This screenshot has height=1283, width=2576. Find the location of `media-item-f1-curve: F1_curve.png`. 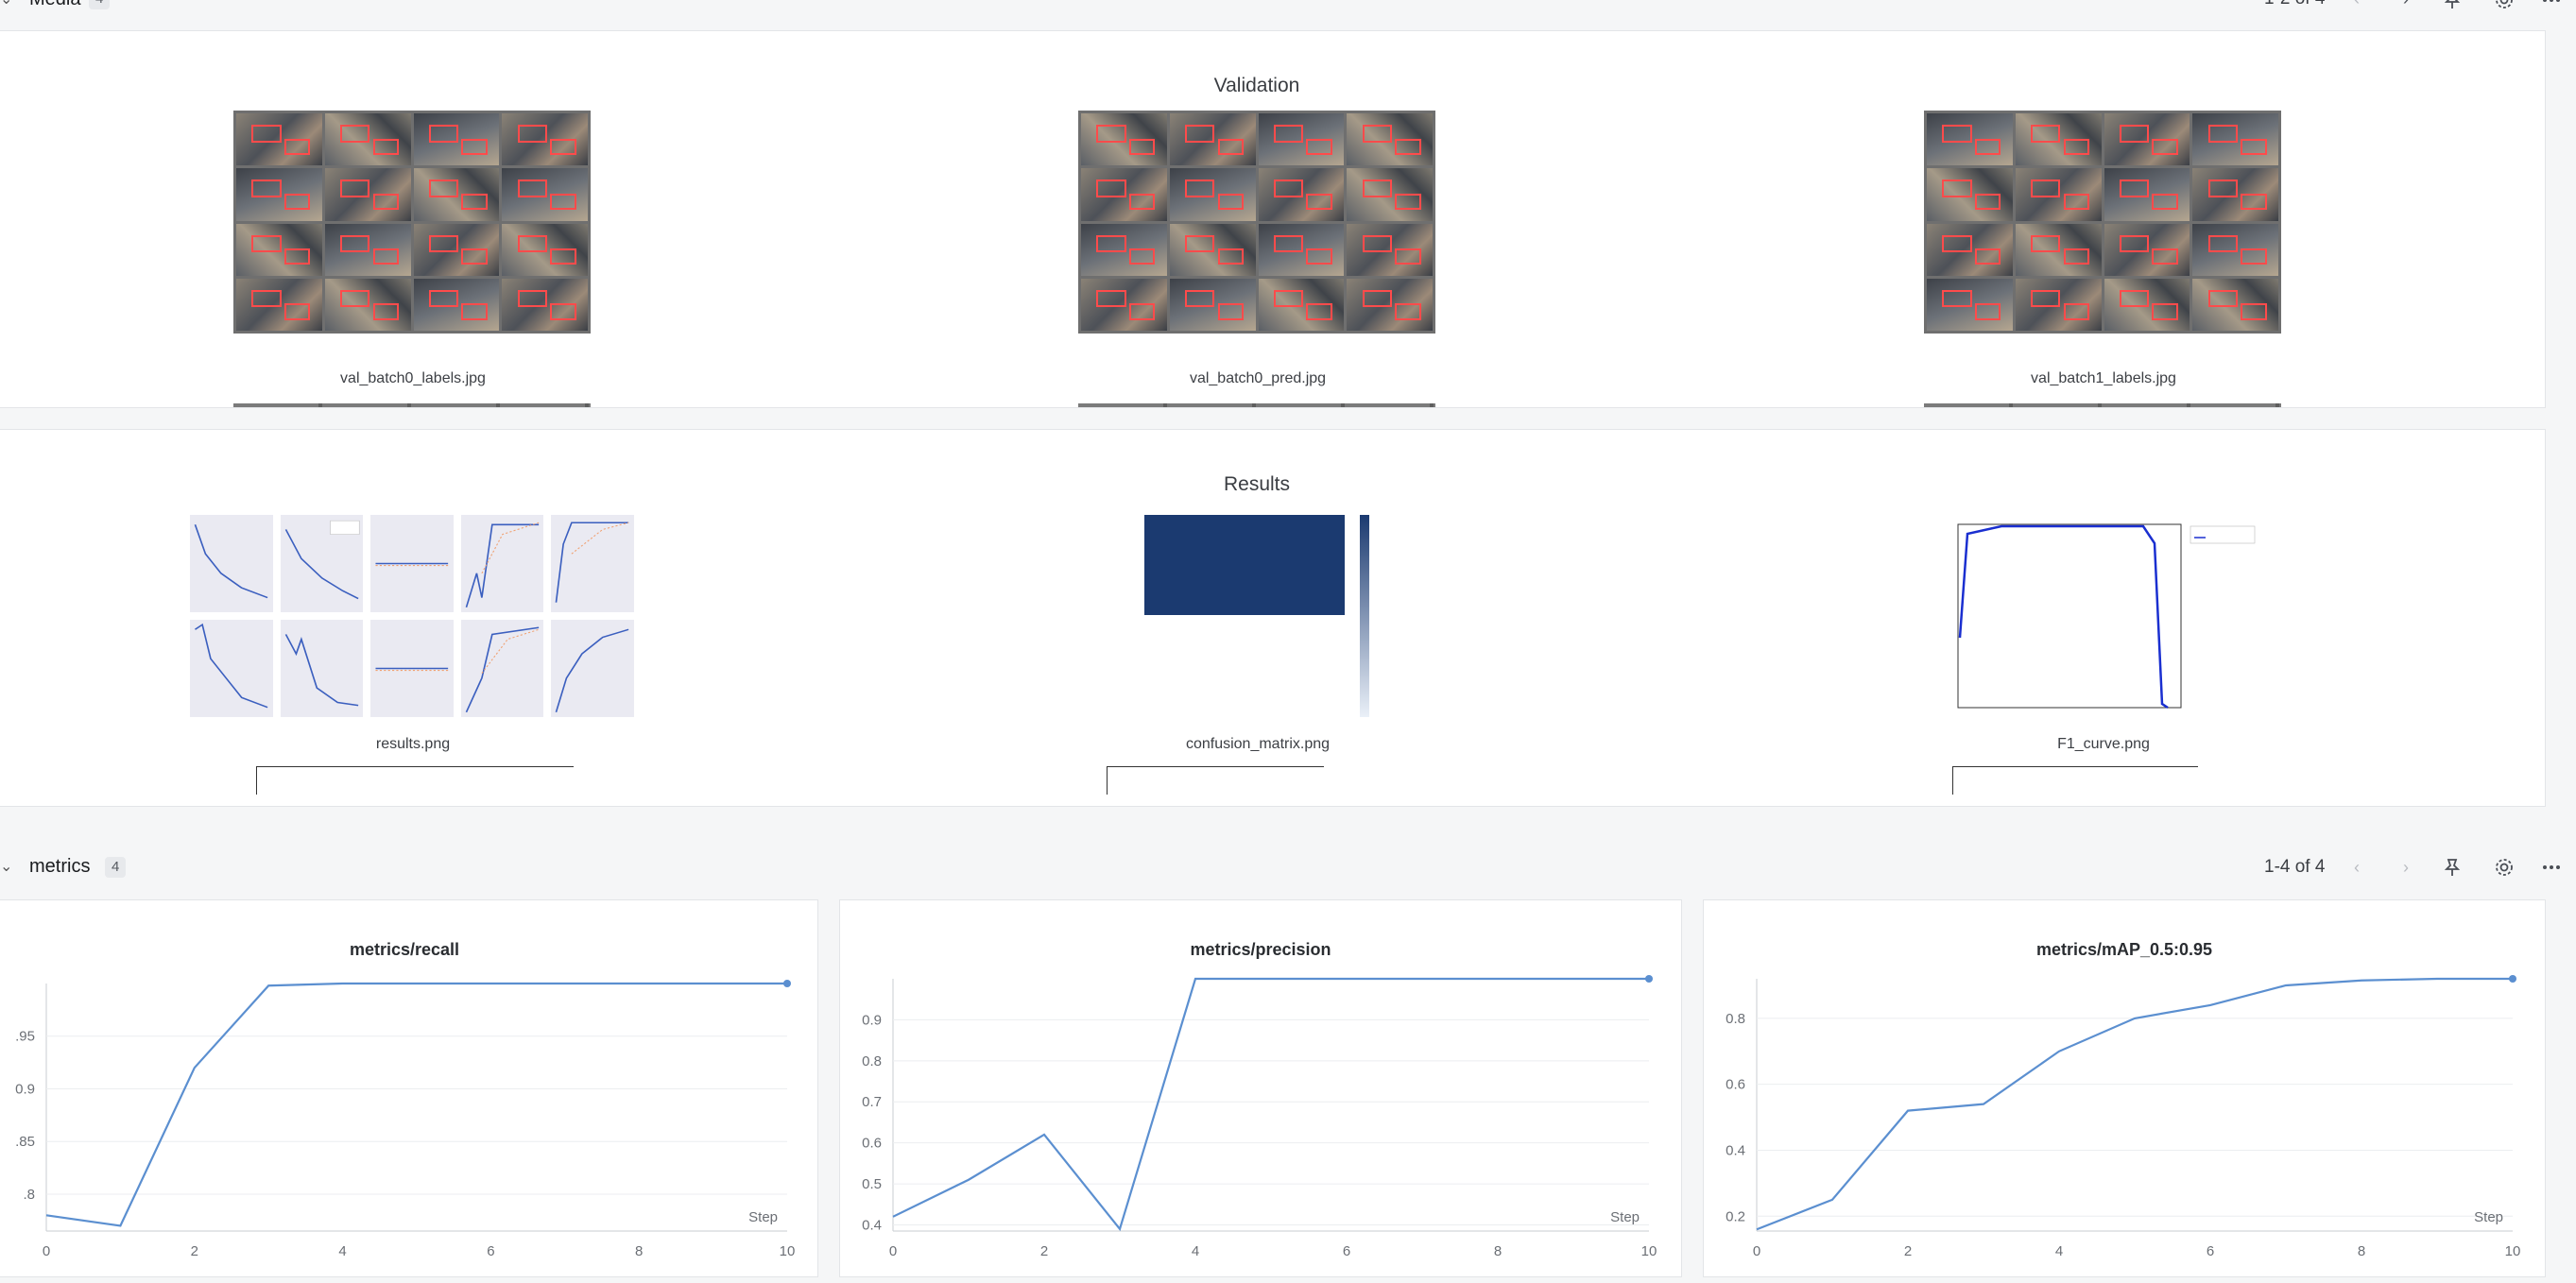

media-item-f1-curve: F1_curve.png is located at coordinates (2103, 660).